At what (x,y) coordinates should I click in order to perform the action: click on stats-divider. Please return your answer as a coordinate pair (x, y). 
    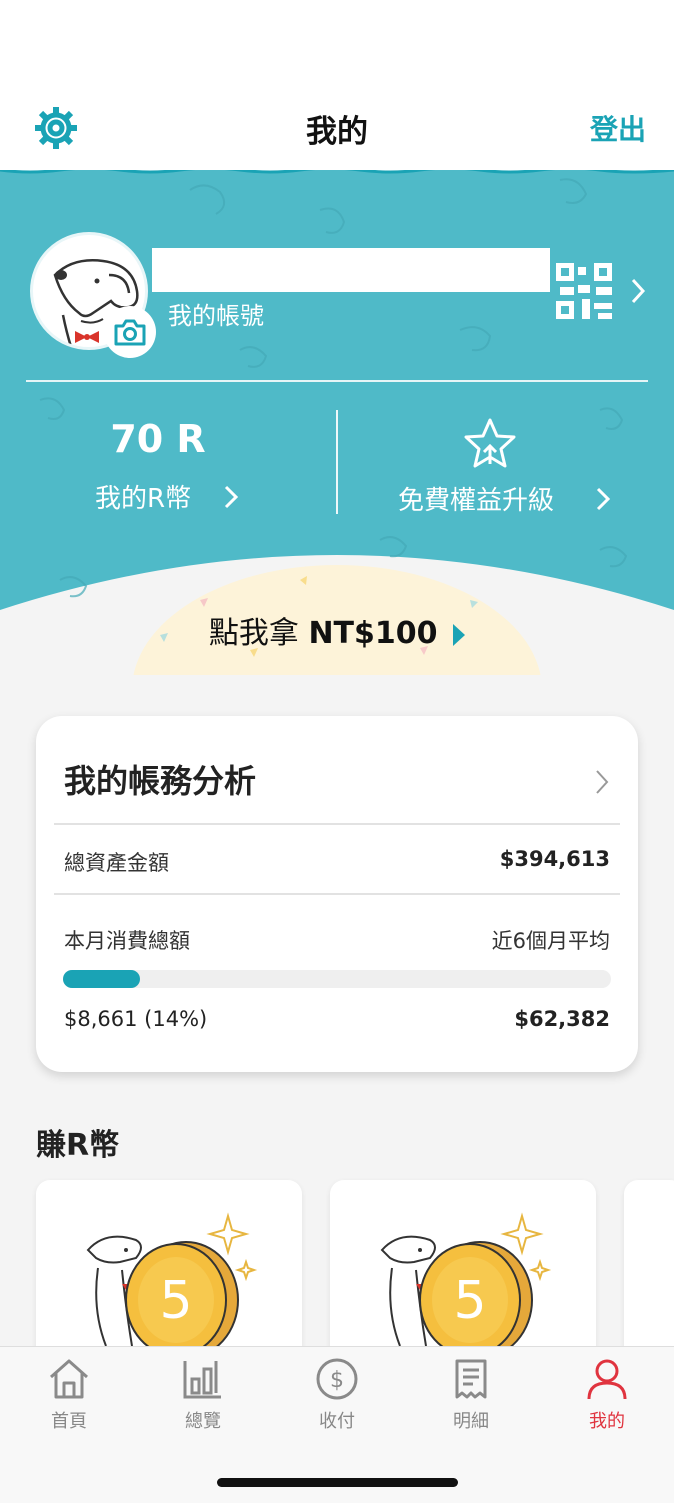
    Looking at the image, I should click on (337, 462).